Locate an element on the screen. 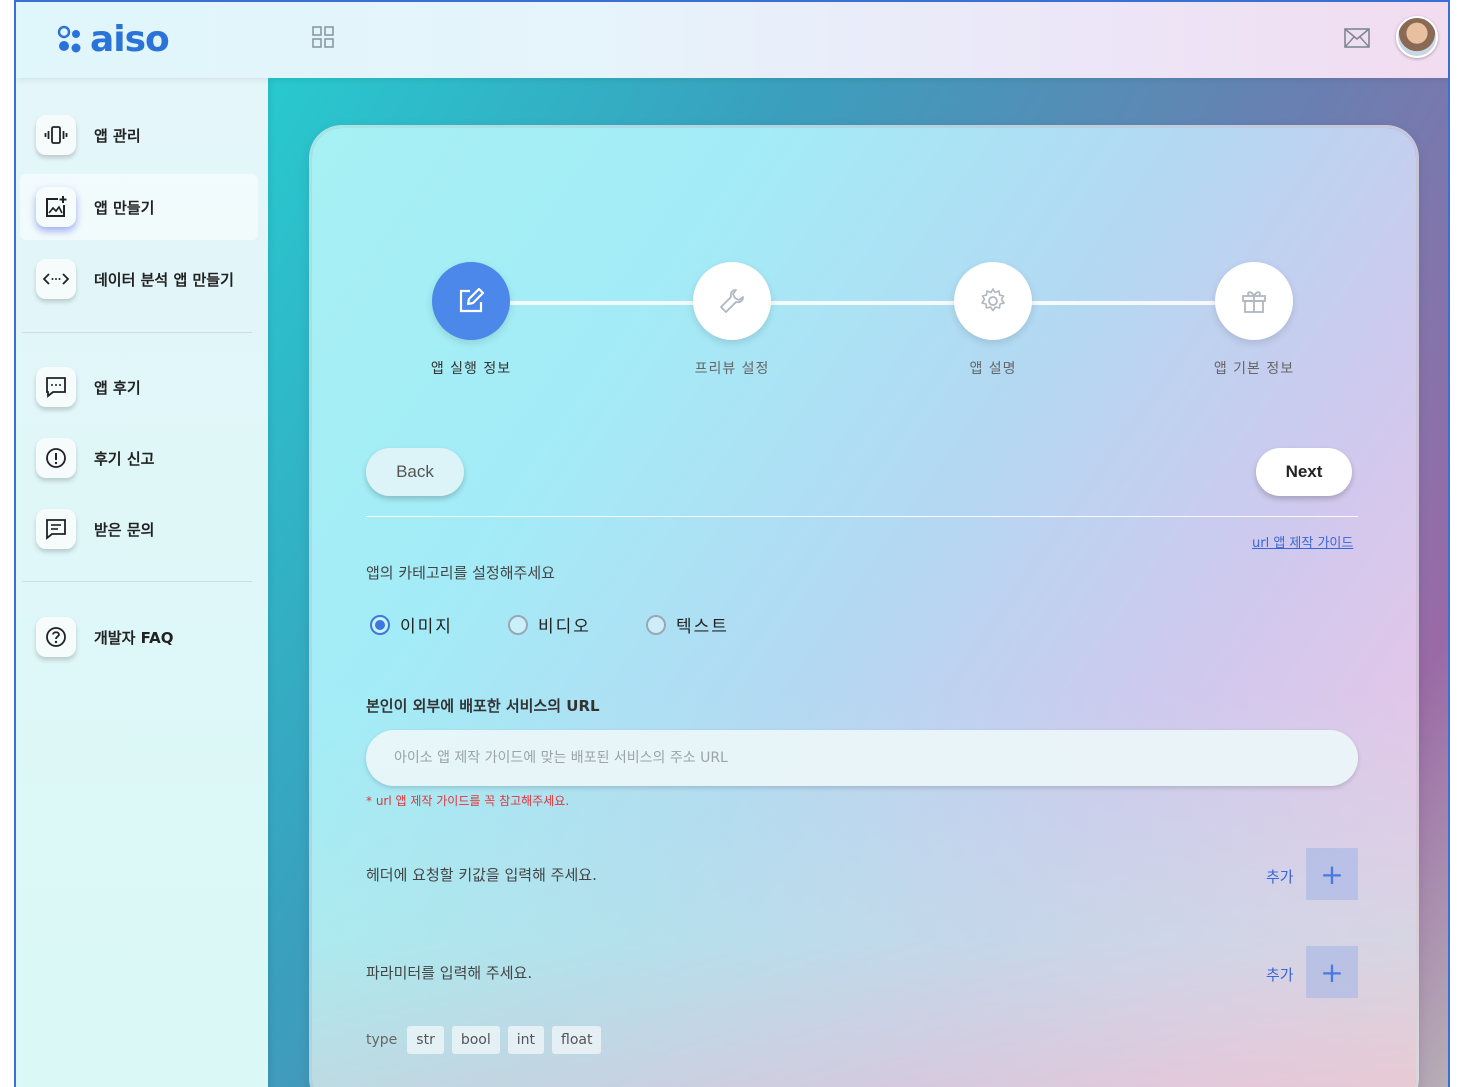 The height and width of the screenshot is (1087, 1458). edit-icon is located at coordinates (472, 300).